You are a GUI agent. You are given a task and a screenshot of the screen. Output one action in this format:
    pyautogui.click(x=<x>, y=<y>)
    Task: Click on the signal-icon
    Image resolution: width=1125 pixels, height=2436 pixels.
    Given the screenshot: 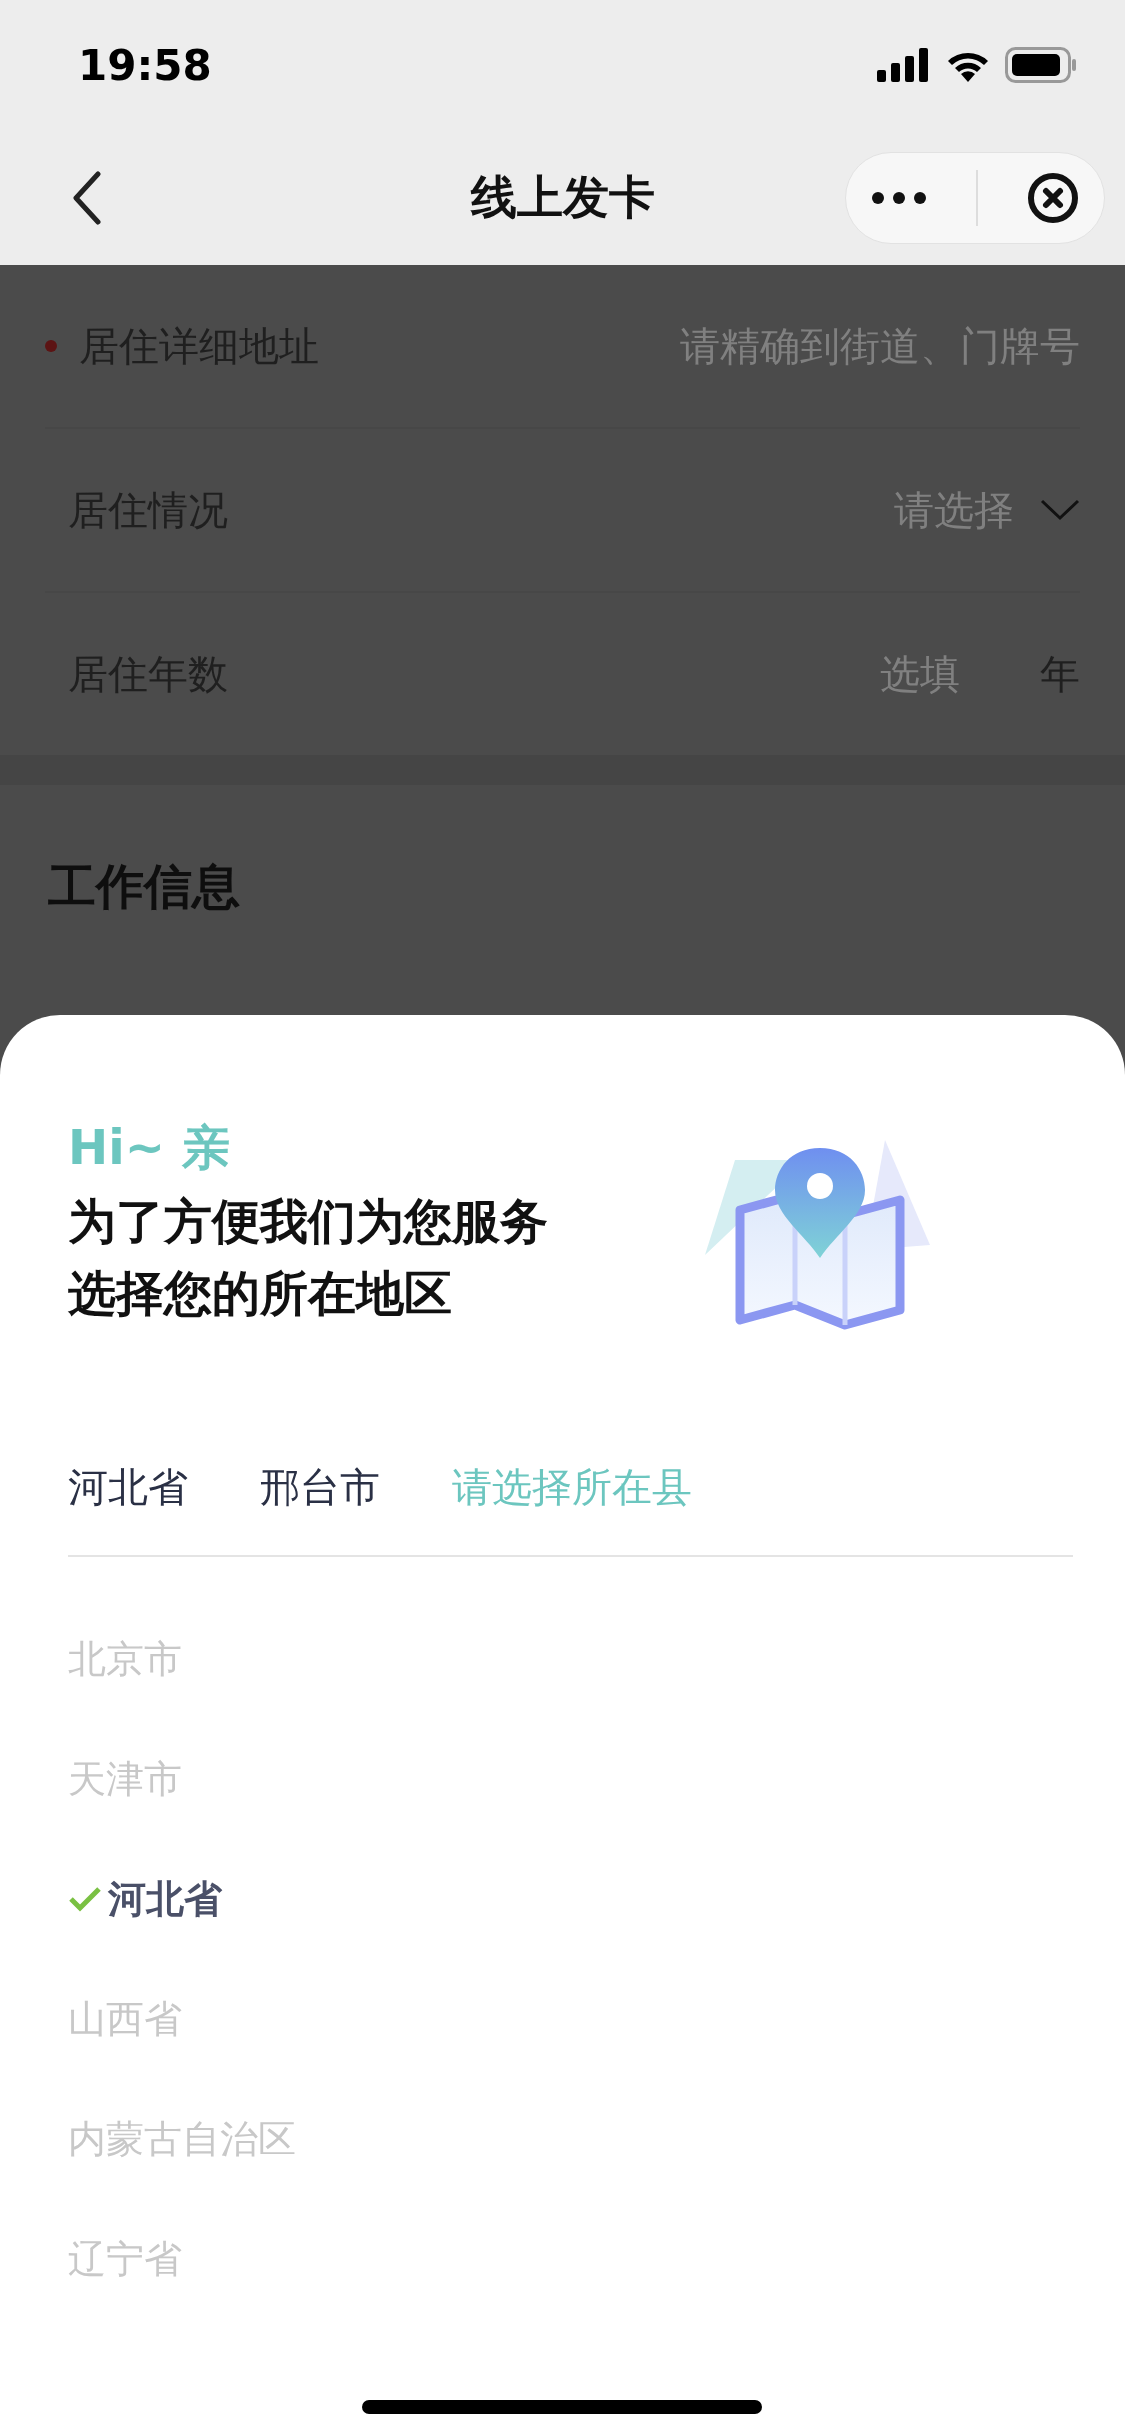 What is the action you would take?
    pyautogui.click(x=904, y=65)
    